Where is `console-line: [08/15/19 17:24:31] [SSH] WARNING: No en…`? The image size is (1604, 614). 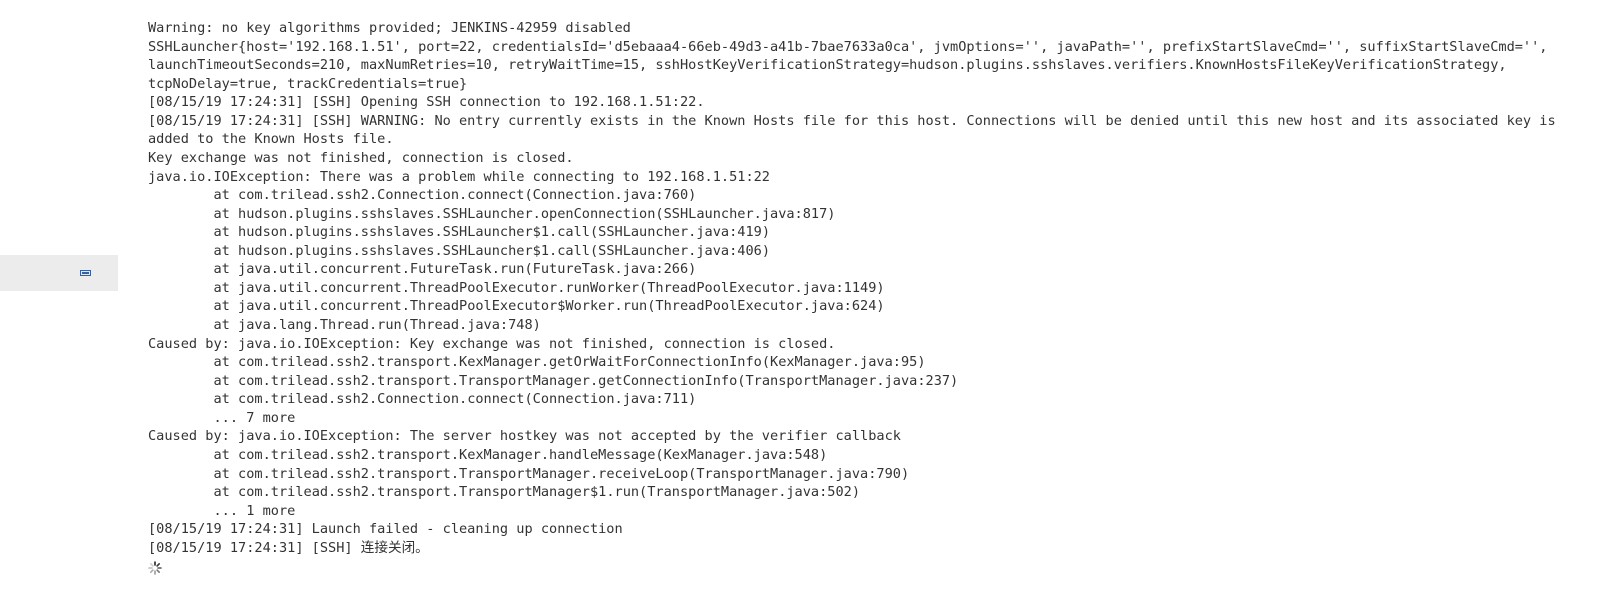
console-line: [08/15/19 17:24:31] [SSH] WARNING: No en… is located at coordinates (852, 120).